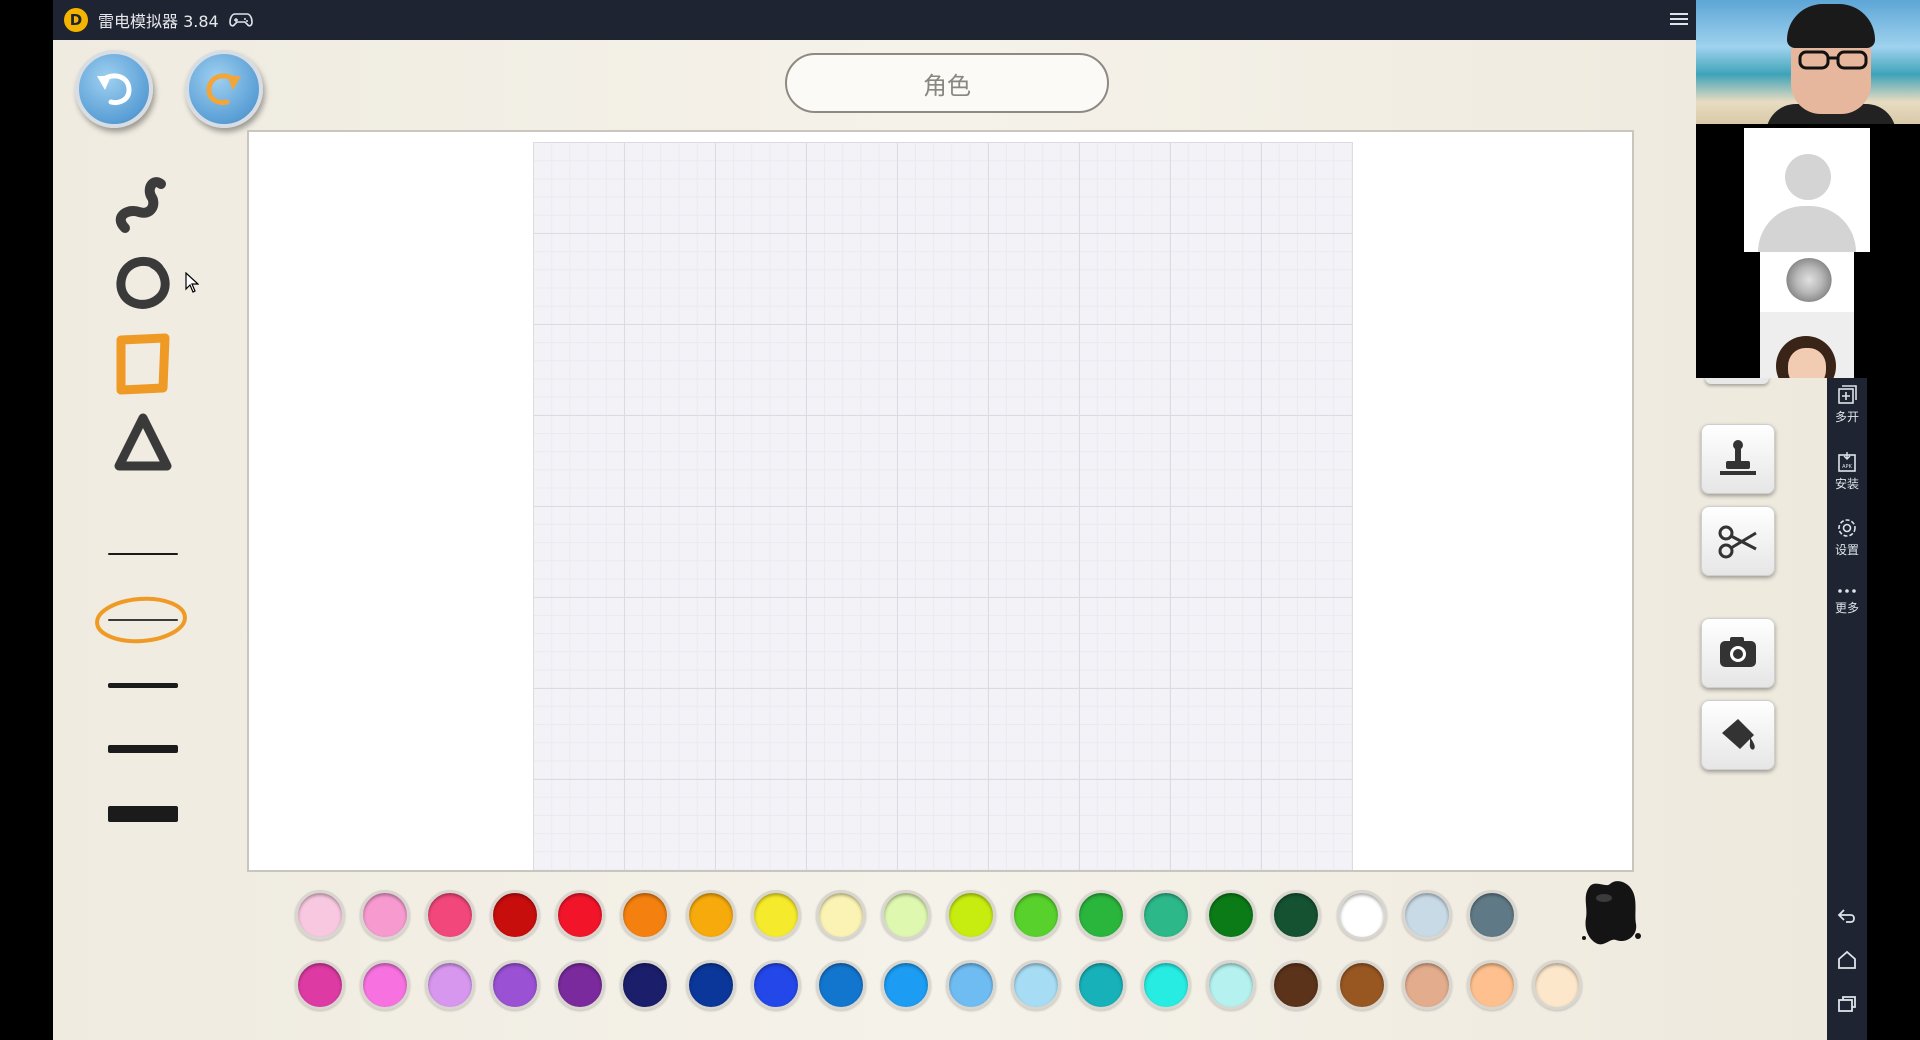 The image size is (1920, 1040). What do you see at coordinates (1847, 394) in the screenshot?
I see `multi-instance-icon` at bounding box center [1847, 394].